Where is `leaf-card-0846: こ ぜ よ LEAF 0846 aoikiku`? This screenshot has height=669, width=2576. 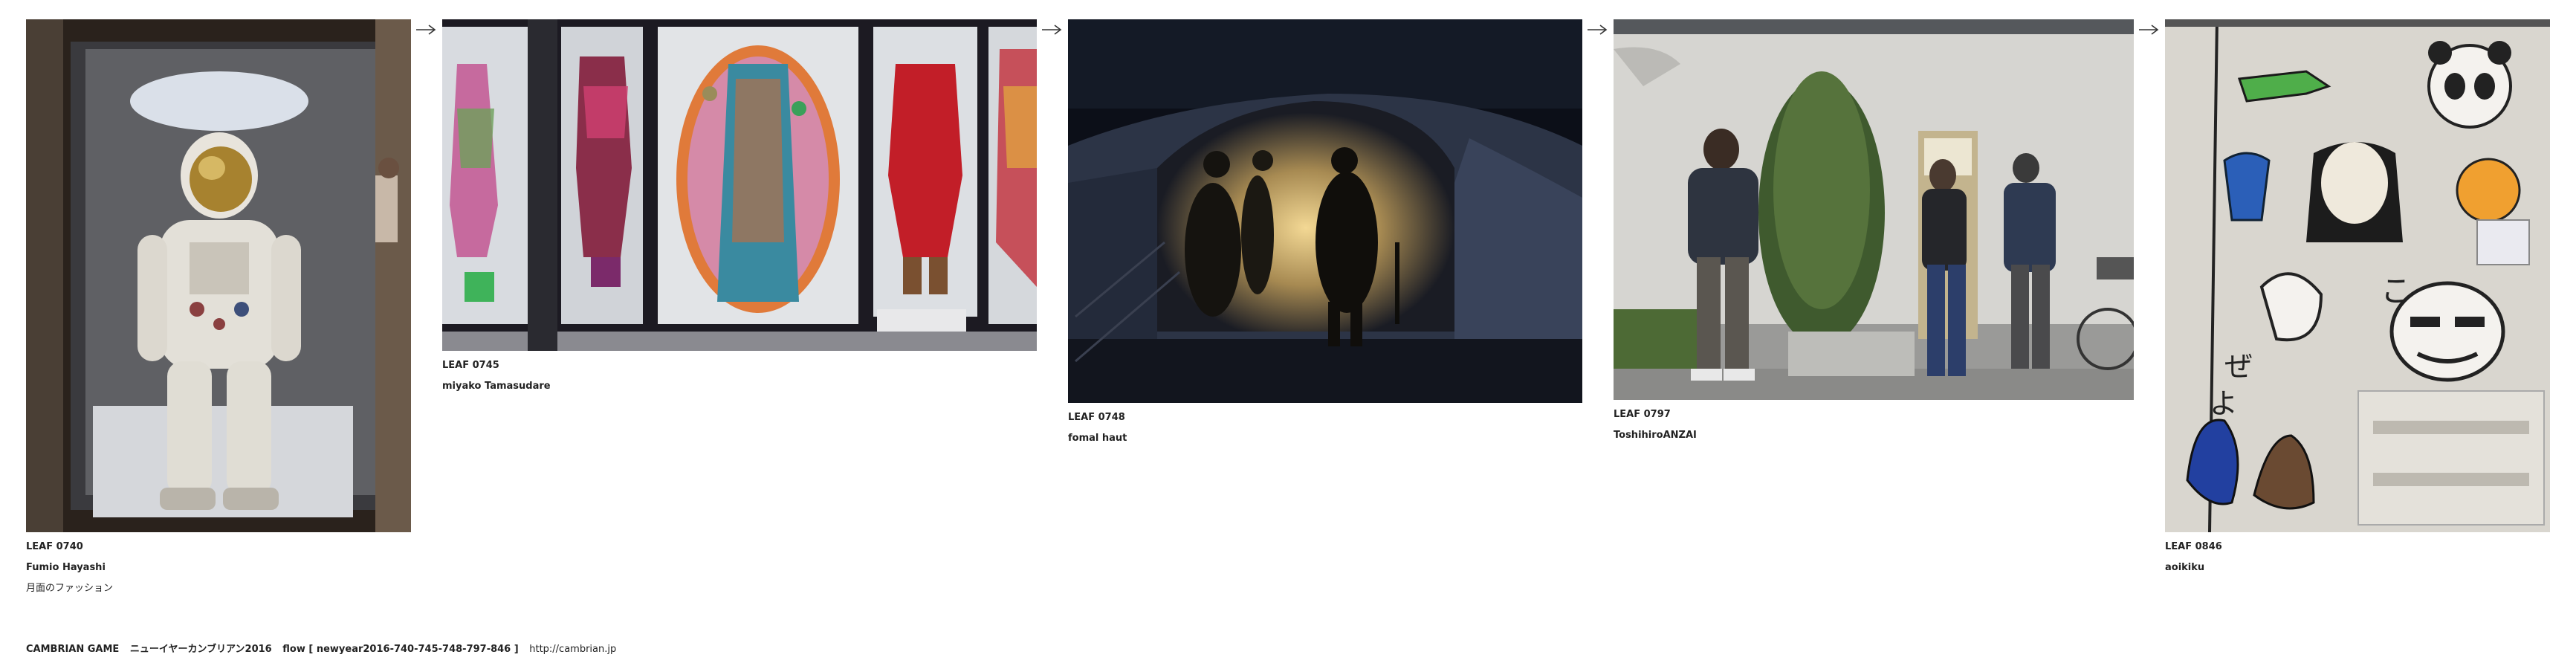 leaf-card-0846: こ ぜ よ LEAF 0846 aoikiku is located at coordinates (2357, 298).